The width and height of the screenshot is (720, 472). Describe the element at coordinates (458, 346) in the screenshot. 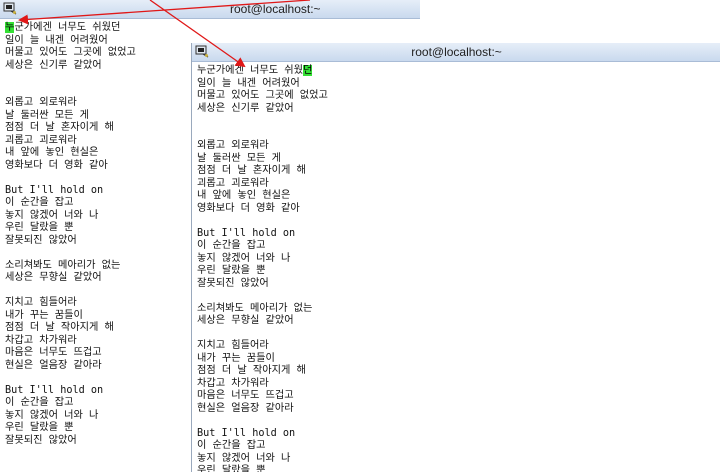

I see `terminal-line: 지치고 힘들어라` at that location.